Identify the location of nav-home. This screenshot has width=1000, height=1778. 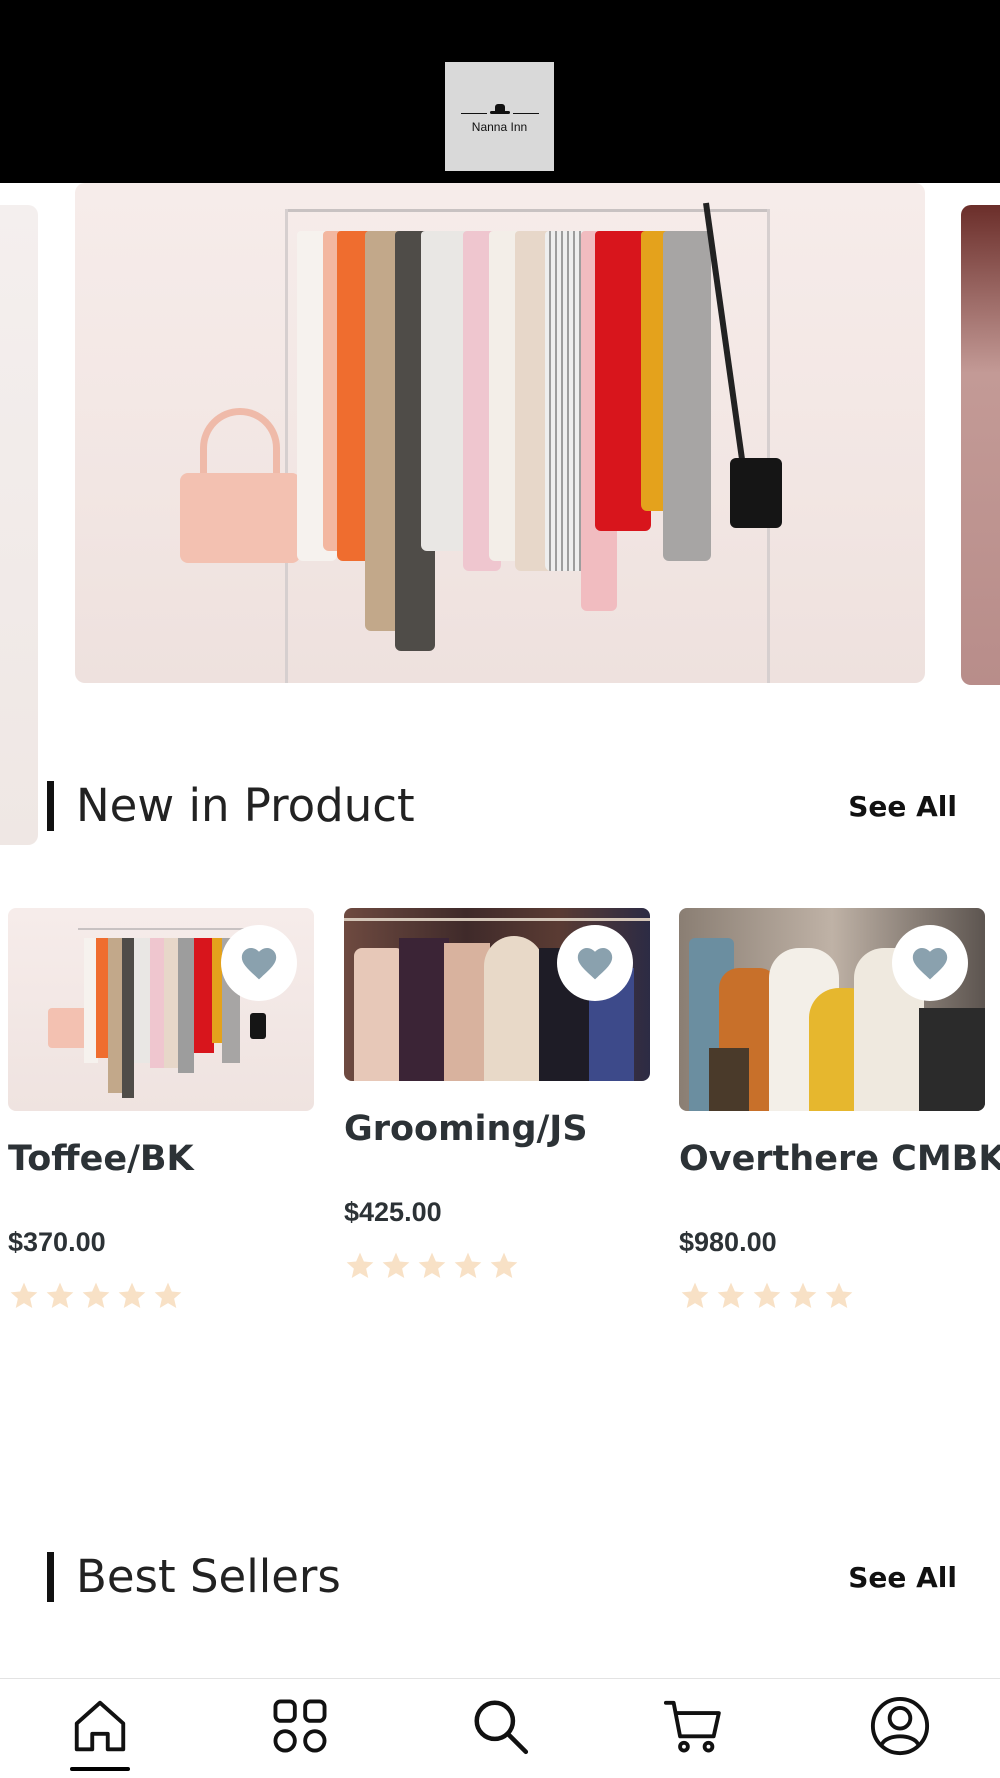
(100, 1726).